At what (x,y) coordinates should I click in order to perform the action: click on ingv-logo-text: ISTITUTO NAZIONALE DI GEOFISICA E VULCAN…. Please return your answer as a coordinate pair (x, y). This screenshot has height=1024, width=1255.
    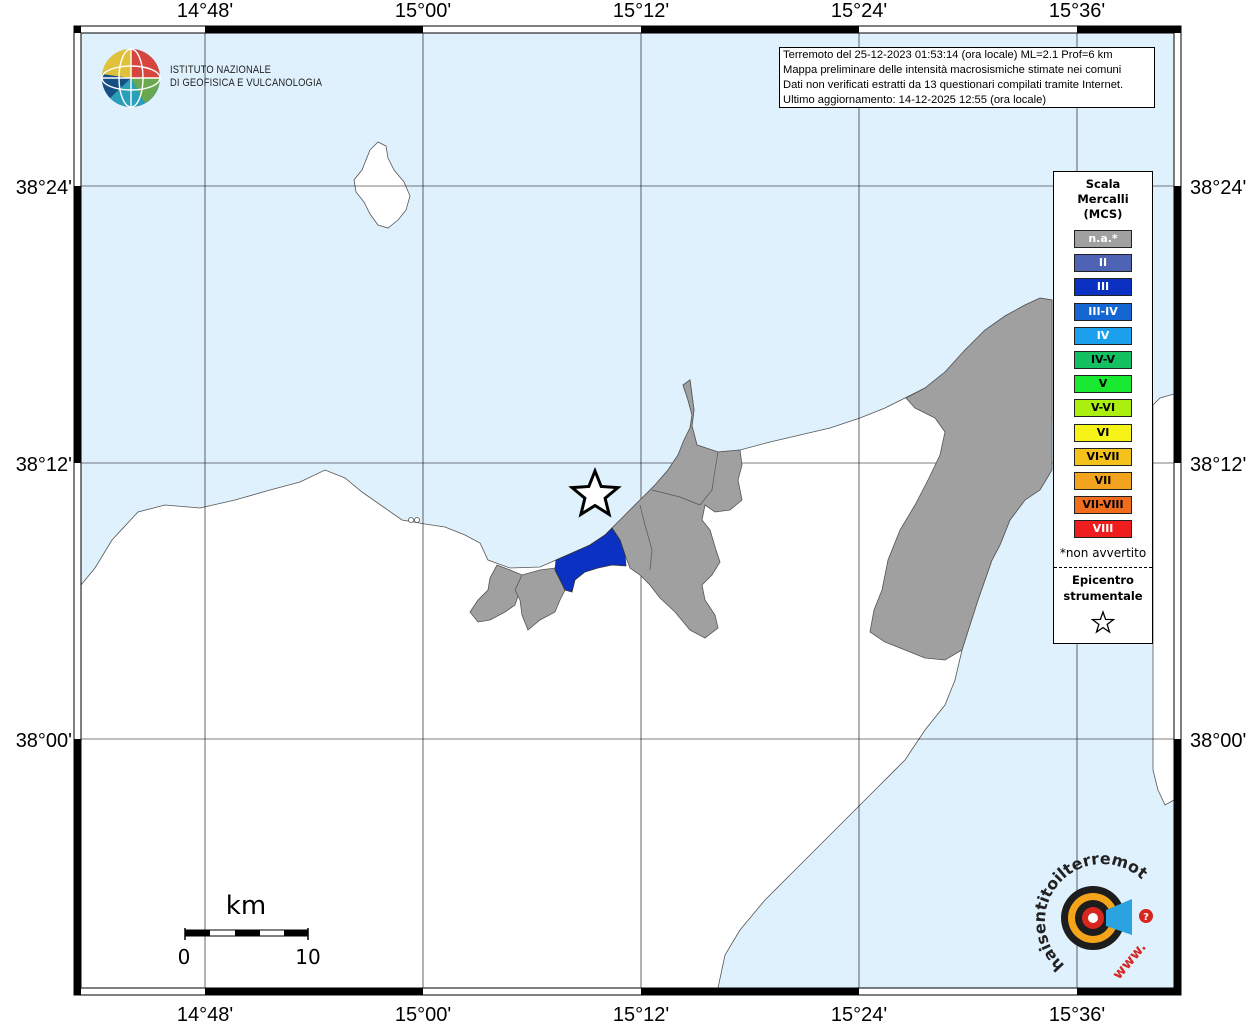
    Looking at the image, I should click on (246, 77).